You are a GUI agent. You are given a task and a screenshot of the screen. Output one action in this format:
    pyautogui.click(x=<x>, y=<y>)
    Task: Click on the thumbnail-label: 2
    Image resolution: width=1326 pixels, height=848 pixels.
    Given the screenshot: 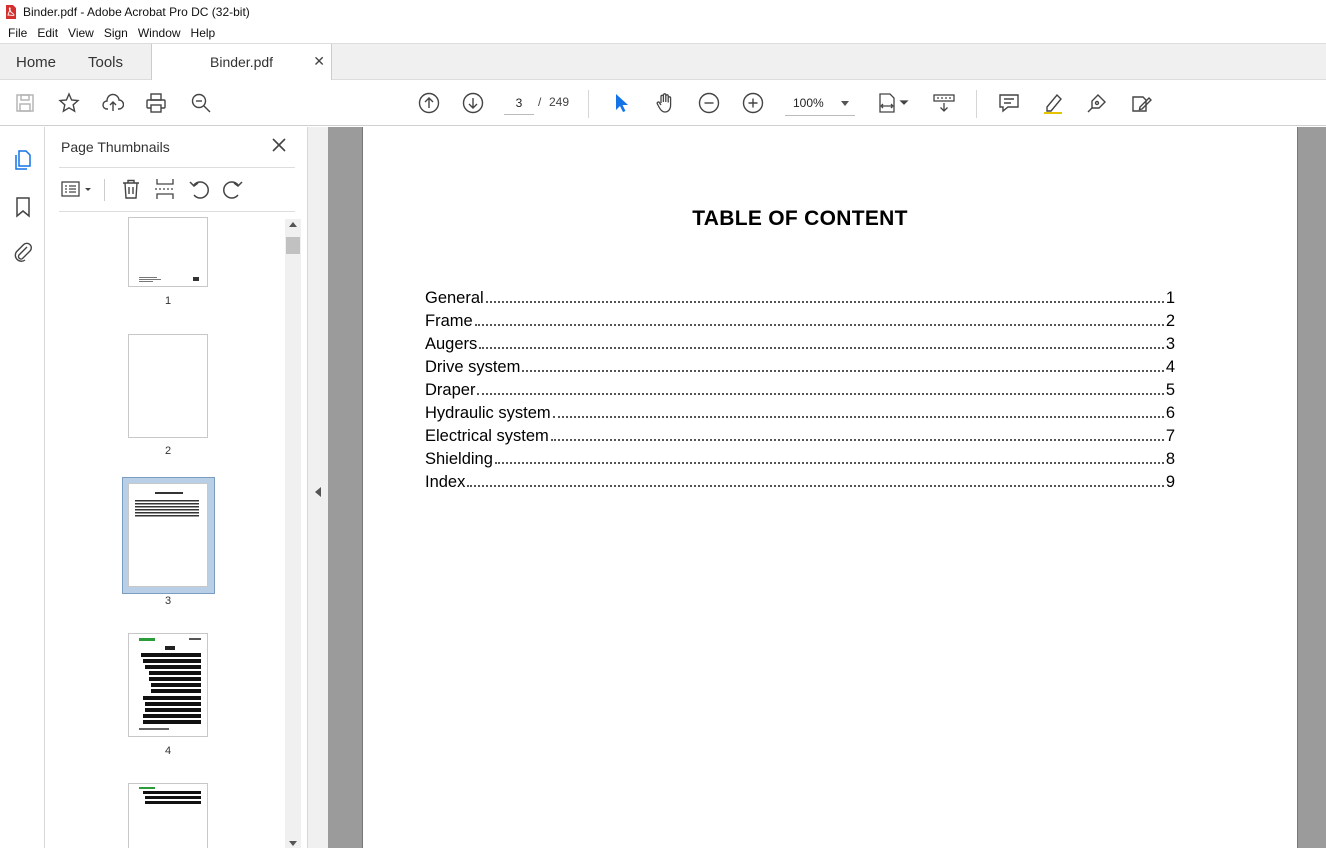 What is the action you would take?
    pyautogui.click(x=168, y=451)
    